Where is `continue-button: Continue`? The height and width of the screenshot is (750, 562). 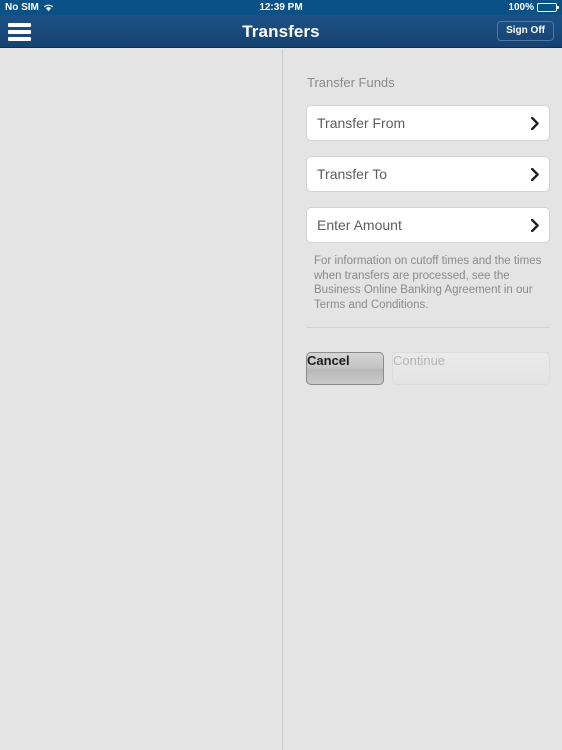 continue-button: Continue is located at coordinates (471, 368).